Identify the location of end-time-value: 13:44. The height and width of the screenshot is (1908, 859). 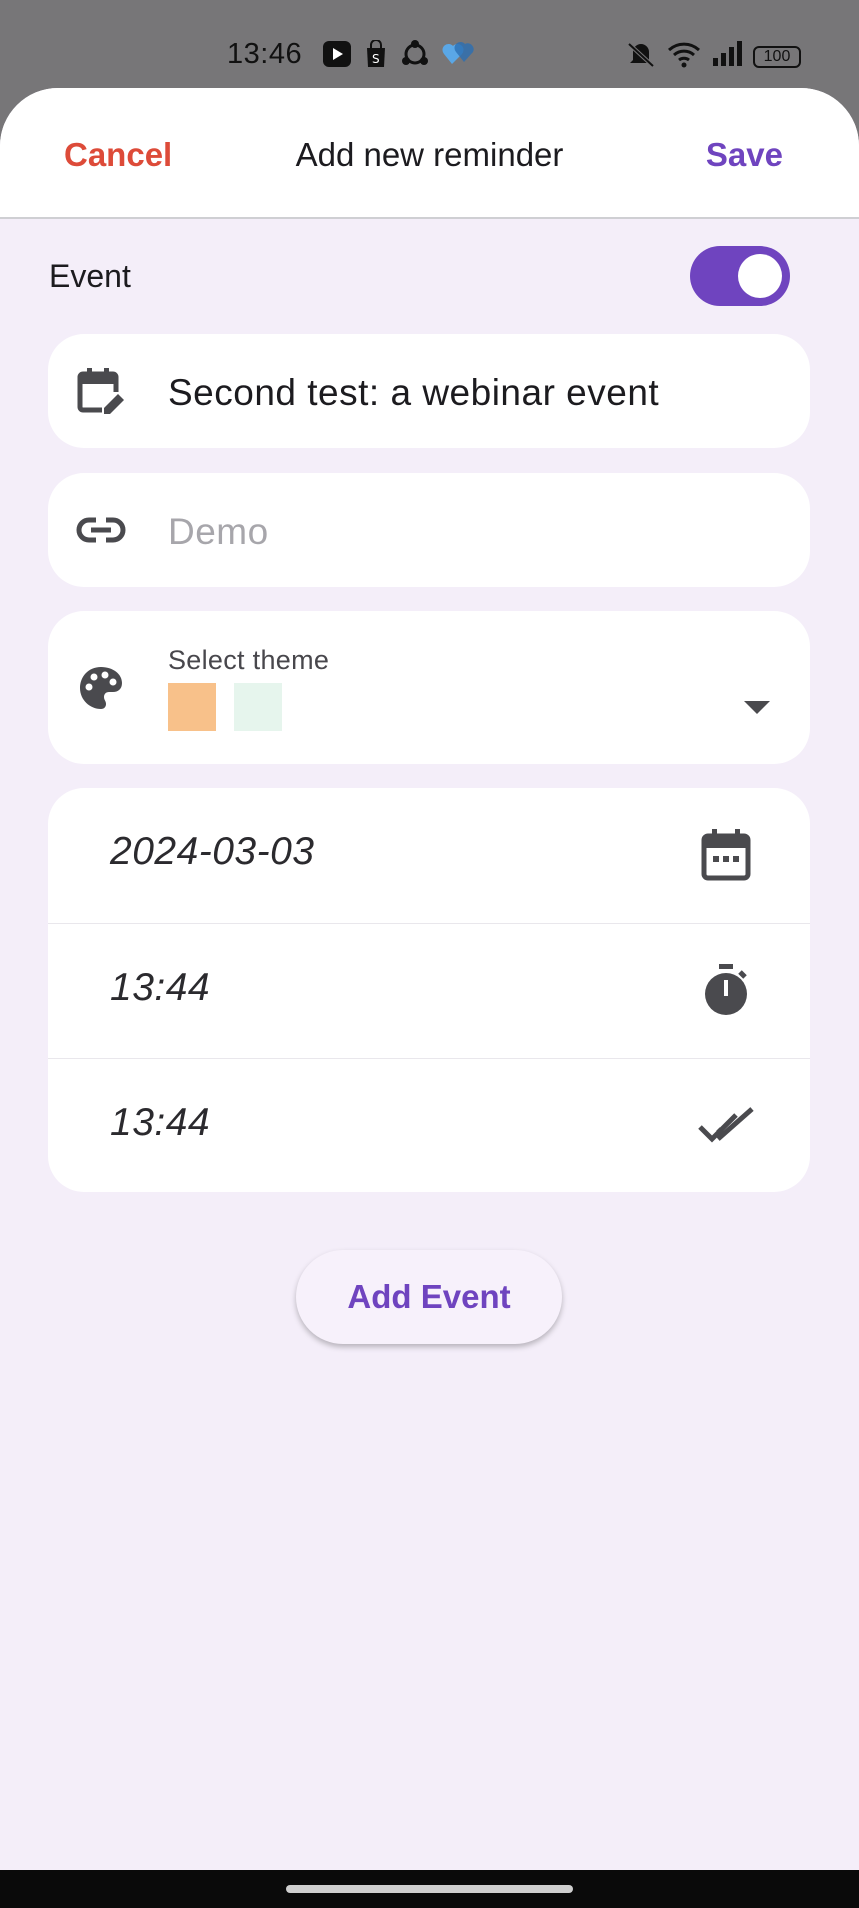
(160, 1122).